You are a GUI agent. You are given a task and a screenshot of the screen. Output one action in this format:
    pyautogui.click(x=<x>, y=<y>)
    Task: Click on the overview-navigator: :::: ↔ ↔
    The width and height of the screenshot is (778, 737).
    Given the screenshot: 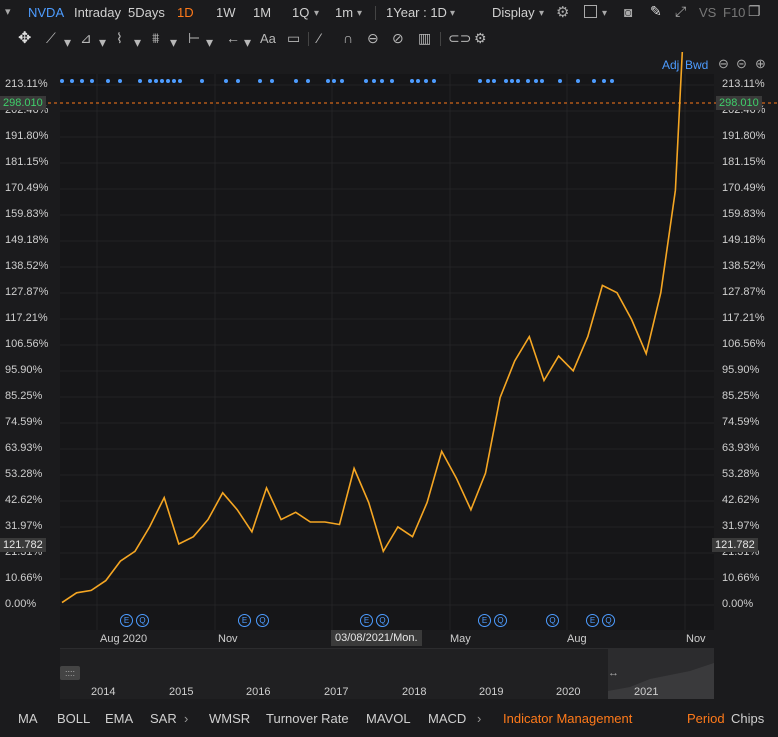 What is the action you would take?
    pyautogui.click(x=387, y=673)
    